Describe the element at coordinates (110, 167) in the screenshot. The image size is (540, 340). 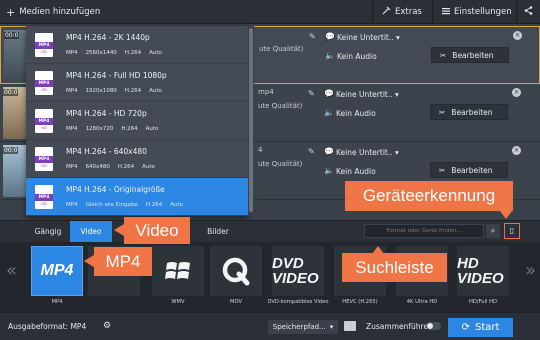
I see `preset-meta: MP4 640x480 H.264 Auto` at that location.